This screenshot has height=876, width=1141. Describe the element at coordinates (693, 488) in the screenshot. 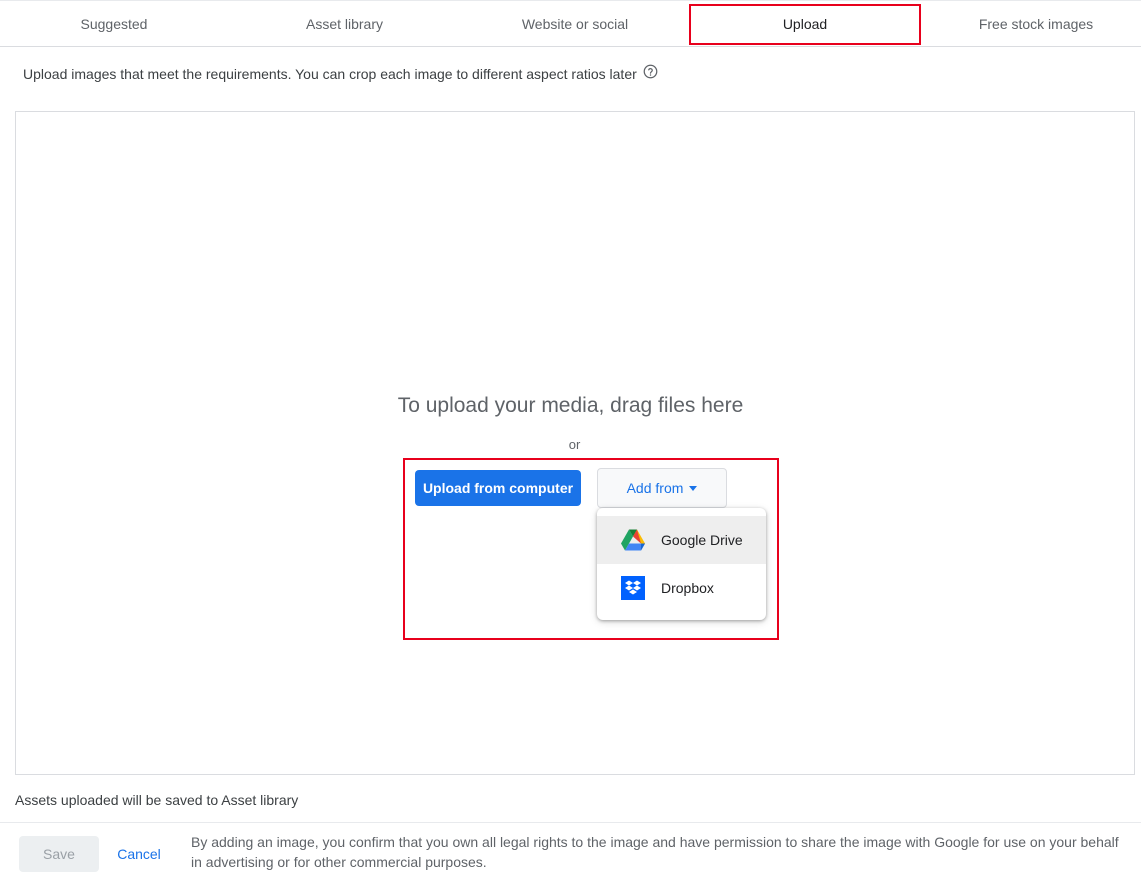

I see `caret-down-icon` at that location.